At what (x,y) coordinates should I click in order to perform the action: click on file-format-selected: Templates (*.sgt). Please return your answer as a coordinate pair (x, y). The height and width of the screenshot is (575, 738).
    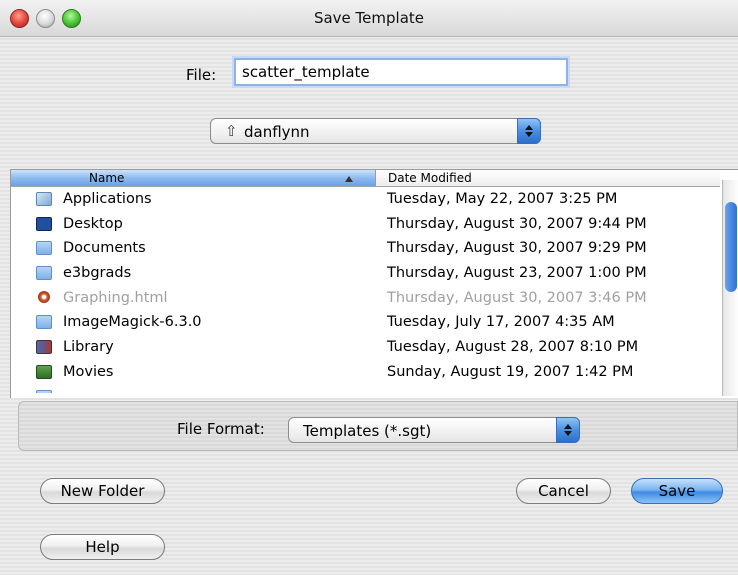
    Looking at the image, I should click on (367, 431).